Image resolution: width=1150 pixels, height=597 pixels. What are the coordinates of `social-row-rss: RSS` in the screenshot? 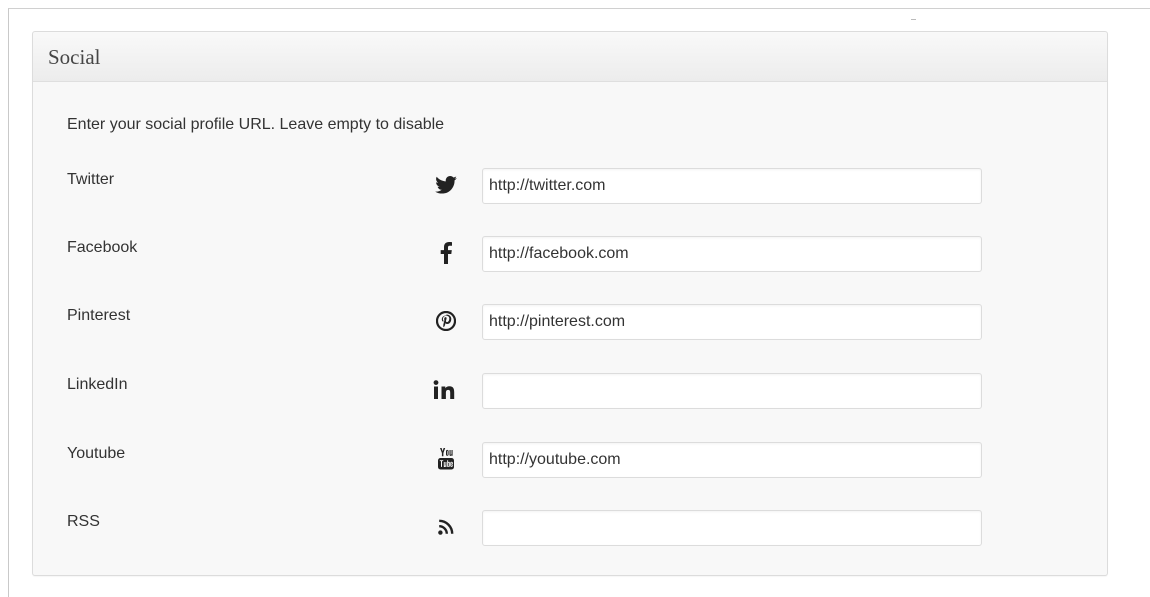 It's located at (570, 529).